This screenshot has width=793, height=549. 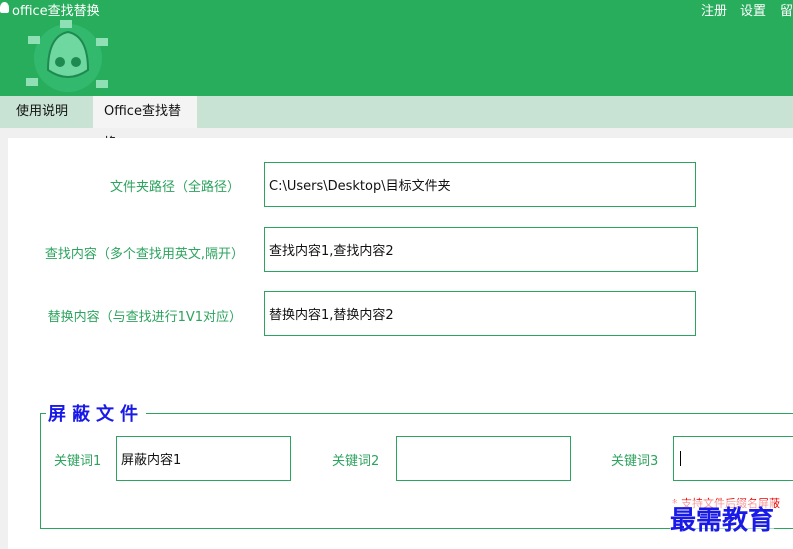 I want to click on replace-content-label: 替换内容（与查找进行1V1对应）, so click(x=144, y=317).